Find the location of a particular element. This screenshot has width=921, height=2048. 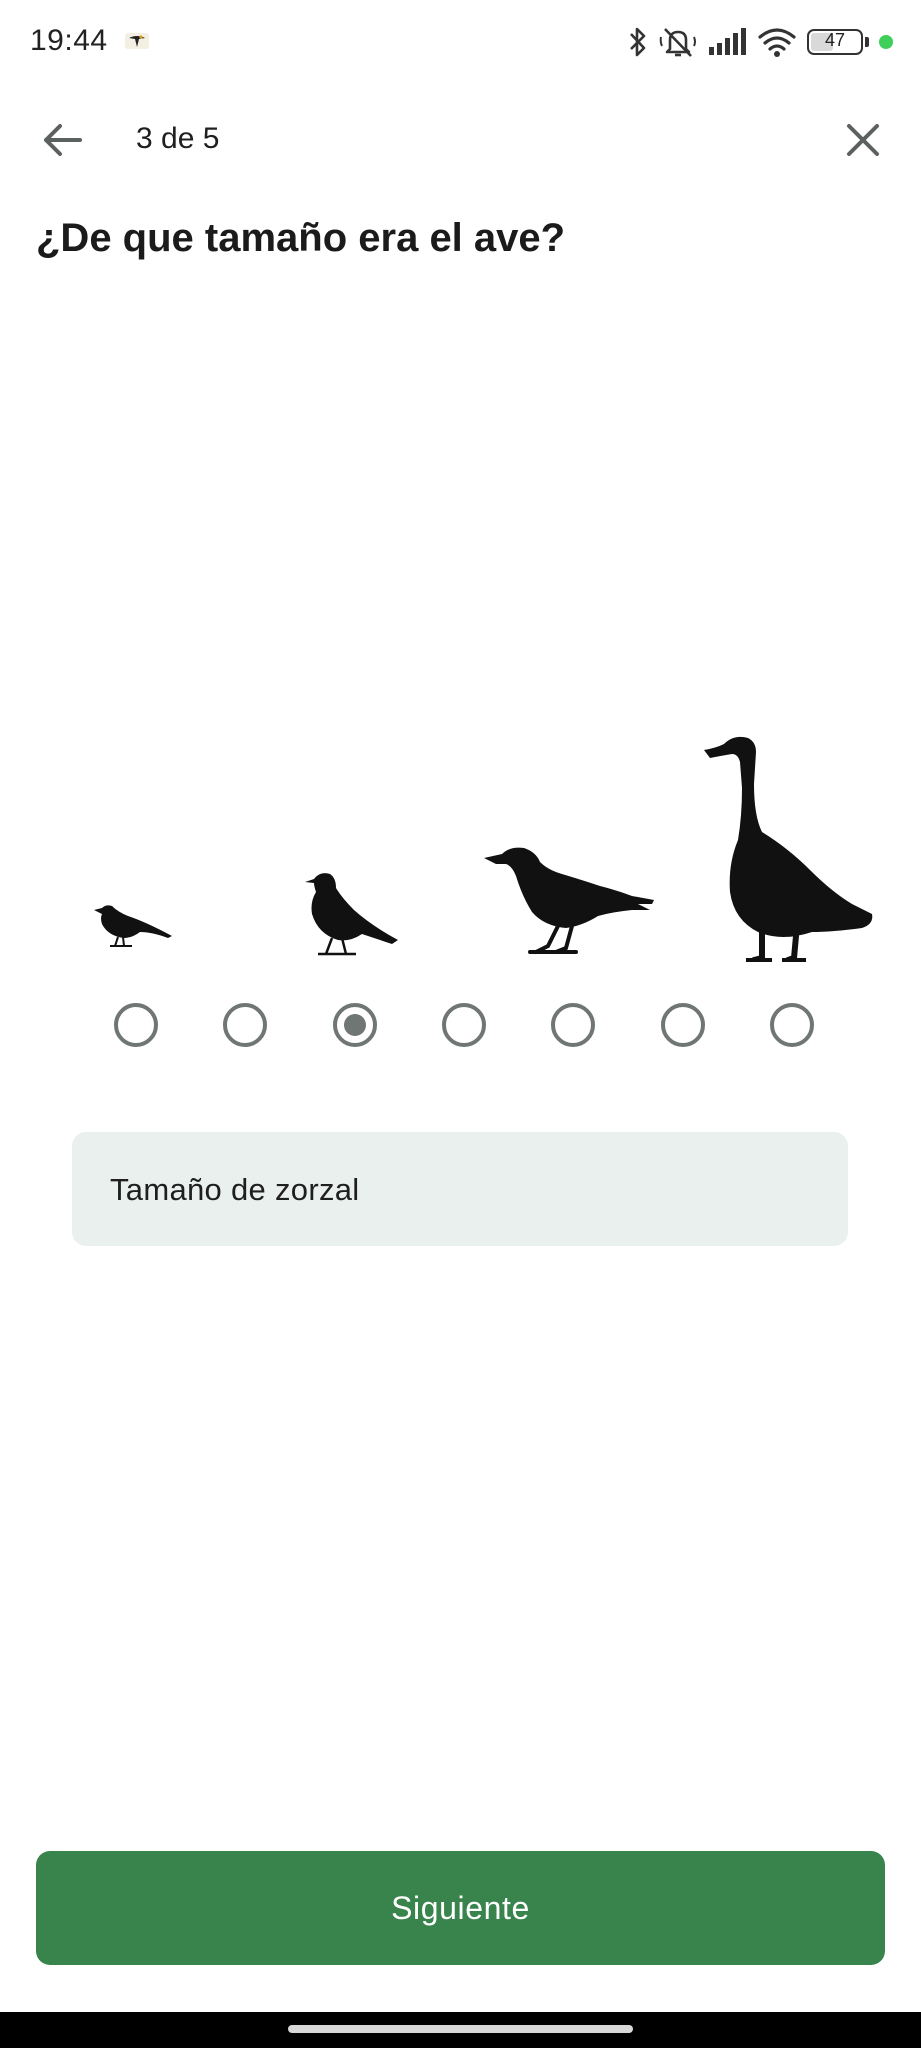

thrush-silhouette is located at coordinates (351, 914).